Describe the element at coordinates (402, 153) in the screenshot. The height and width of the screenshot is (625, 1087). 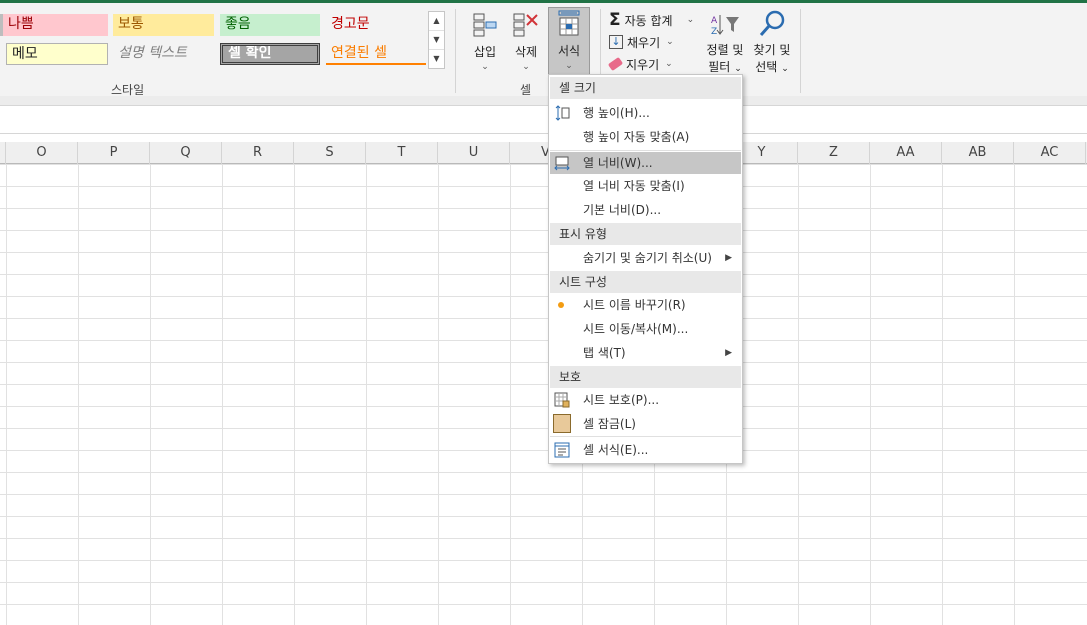
I see `column-header-t: T` at that location.